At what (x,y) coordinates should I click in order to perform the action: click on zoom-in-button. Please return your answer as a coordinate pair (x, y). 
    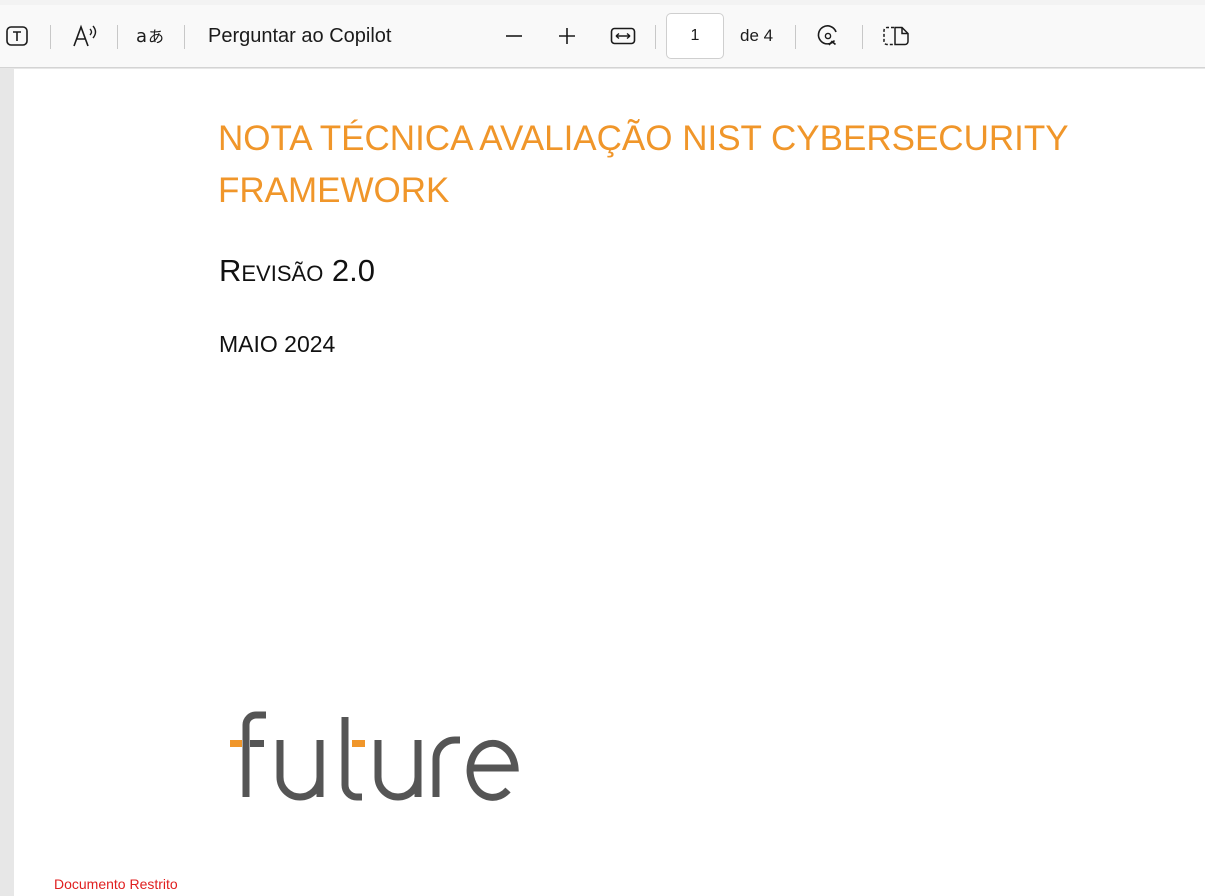
    Looking at the image, I should click on (567, 36).